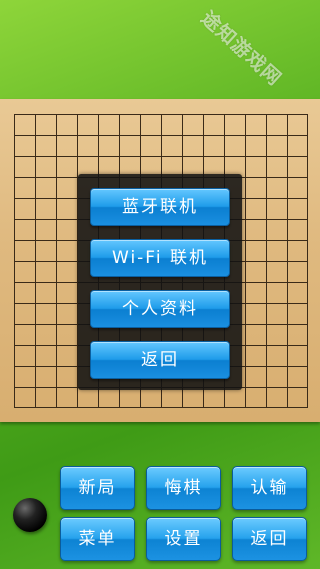 Image resolution: width=320 pixels, height=569 pixels. I want to click on profile-button: 个人资料, so click(160, 309).